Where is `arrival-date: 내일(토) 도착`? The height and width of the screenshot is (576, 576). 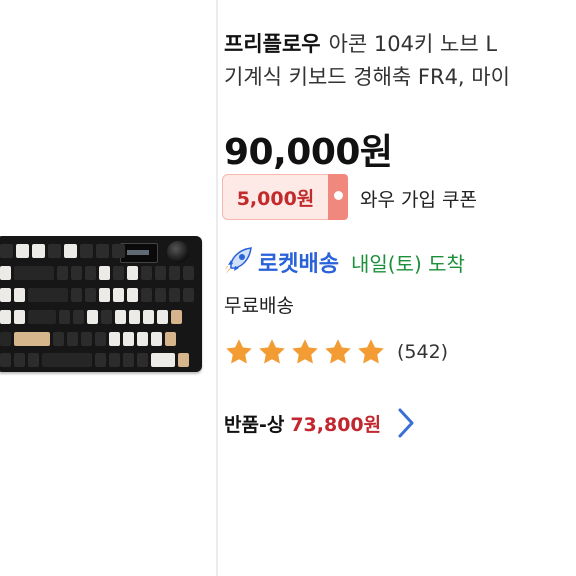 arrival-date: 내일(토) 도착 is located at coordinates (407, 263).